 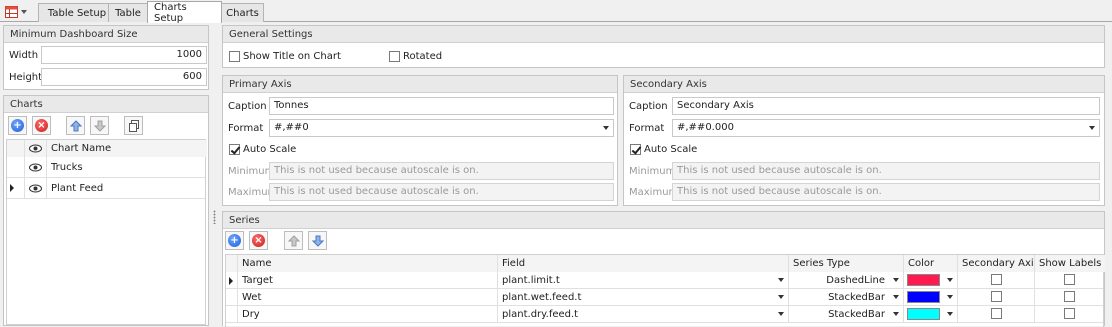 What do you see at coordinates (127, 148) in the screenshot?
I see `column-header-chart-name: Chart Name` at bounding box center [127, 148].